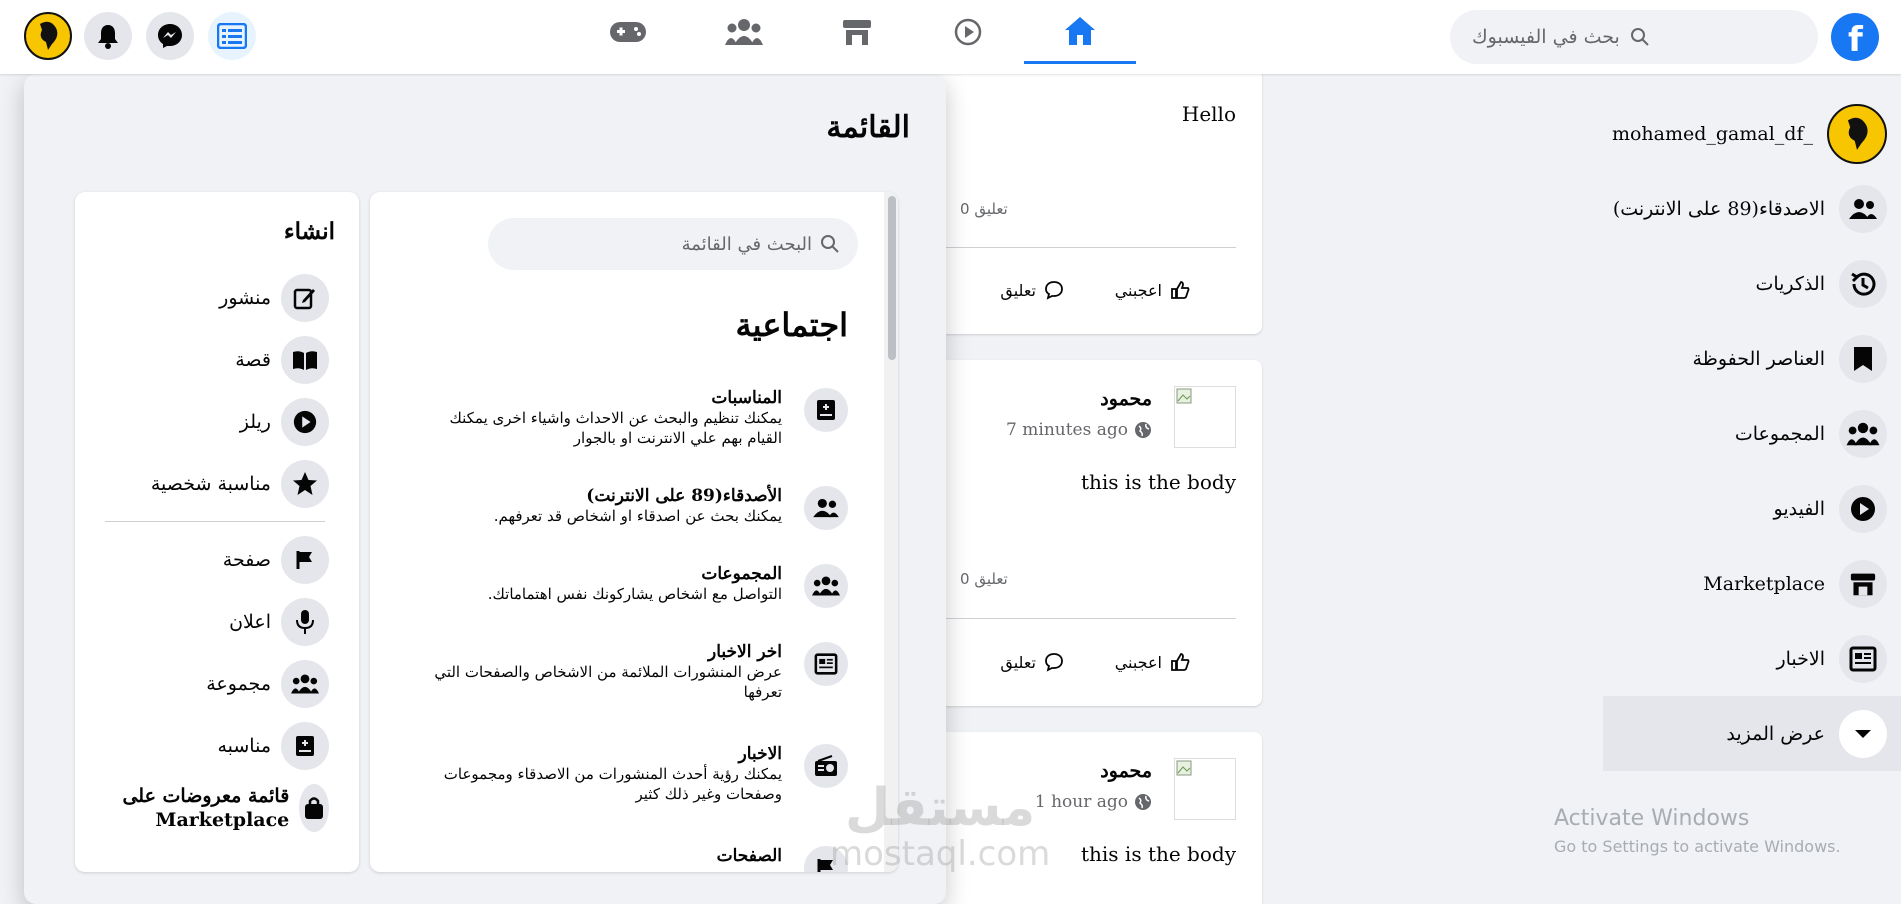  Describe the element at coordinates (1208, 114) in the screenshot. I see `post-body: Hello` at that location.